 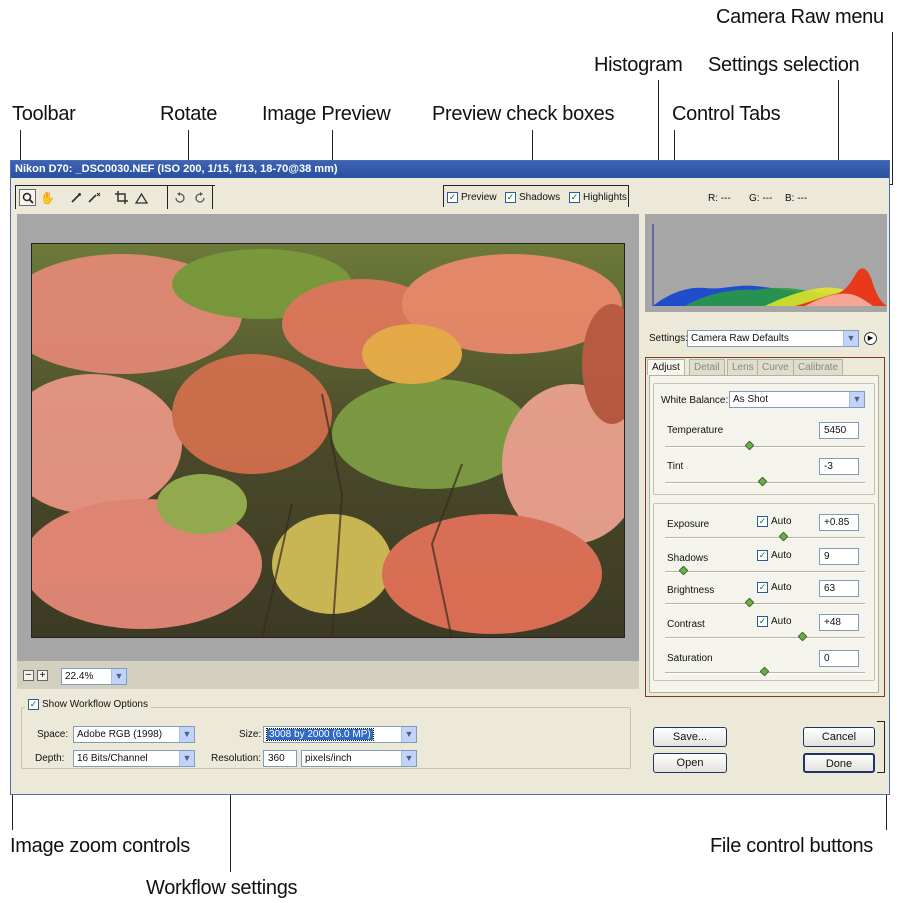 I want to click on eyedropper-icon, so click(x=75, y=197).